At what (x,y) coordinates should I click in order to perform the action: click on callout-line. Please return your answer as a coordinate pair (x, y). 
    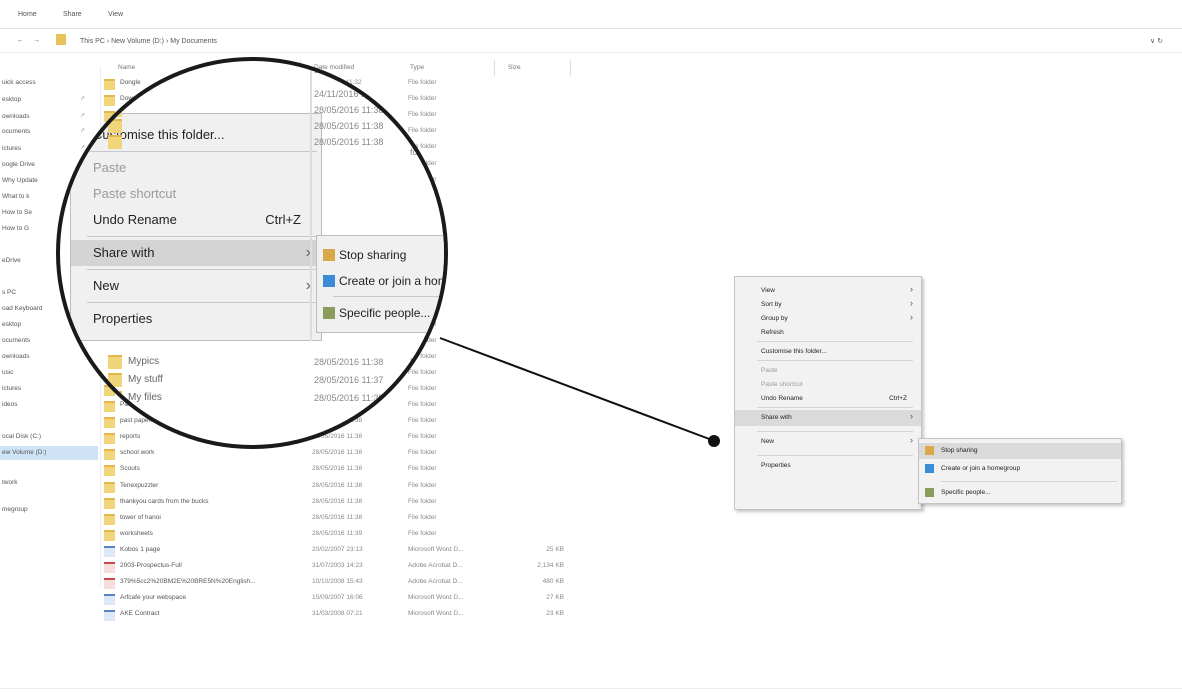
    Looking at the image, I should click on (579, 392).